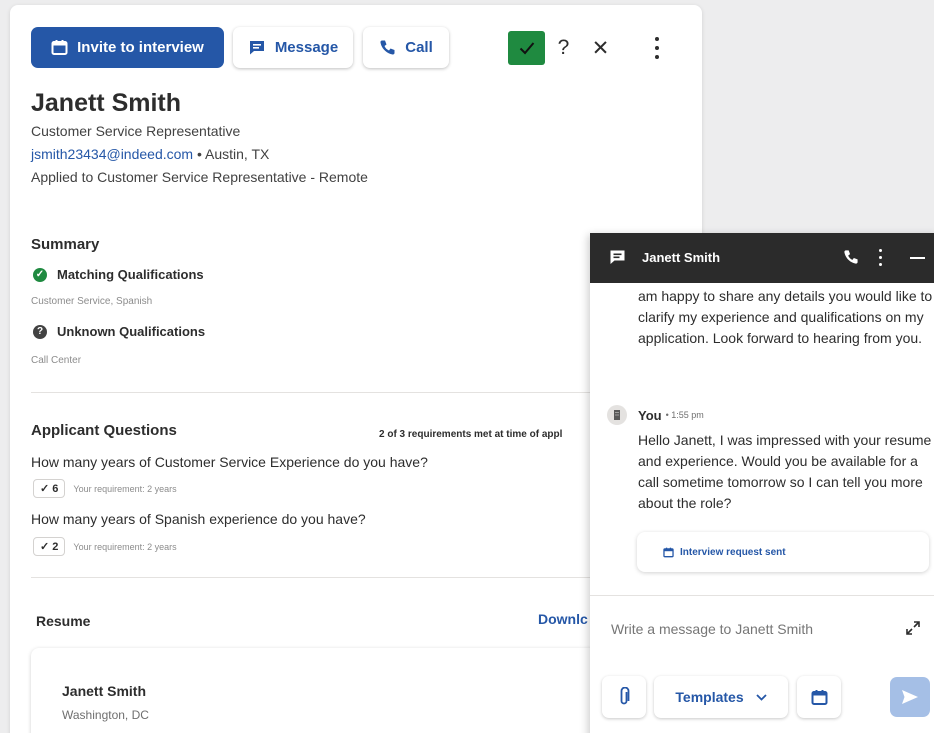 Image resolution: width=934 pixels, height=733 pixels. I want to click on unknown-qualifications-items: Call Center, so click(56, 360).